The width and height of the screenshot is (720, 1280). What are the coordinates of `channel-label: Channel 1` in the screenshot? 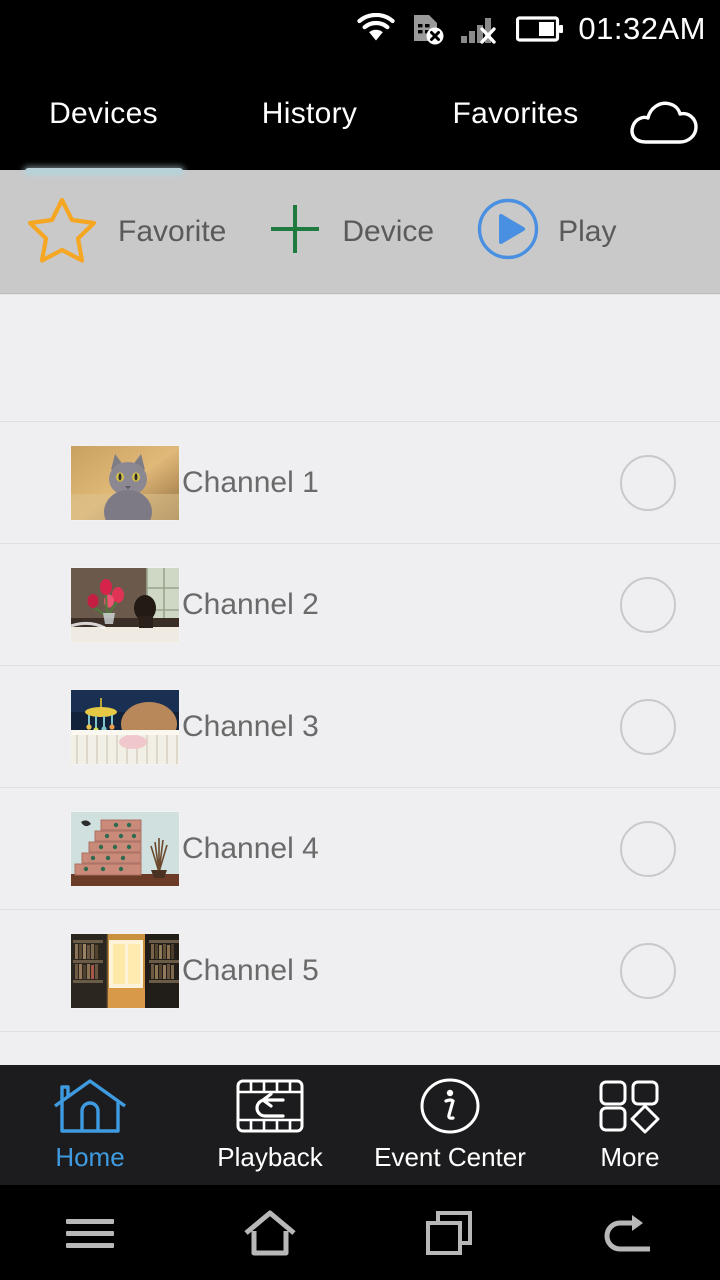 It's located at (250, 482).